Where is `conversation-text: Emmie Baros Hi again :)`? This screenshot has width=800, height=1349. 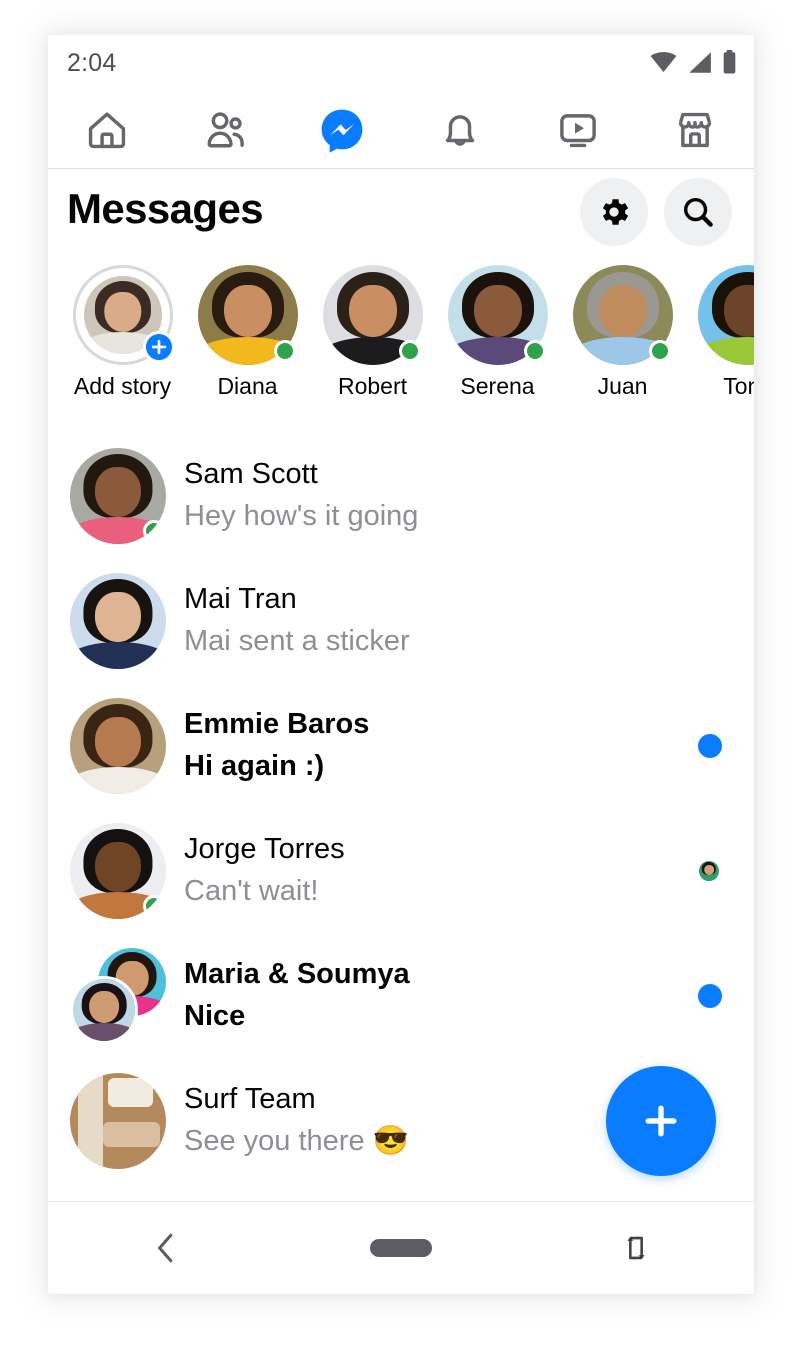 conversation-text: Emmie Baros Hi again :) is located at coordinates (276, 745).